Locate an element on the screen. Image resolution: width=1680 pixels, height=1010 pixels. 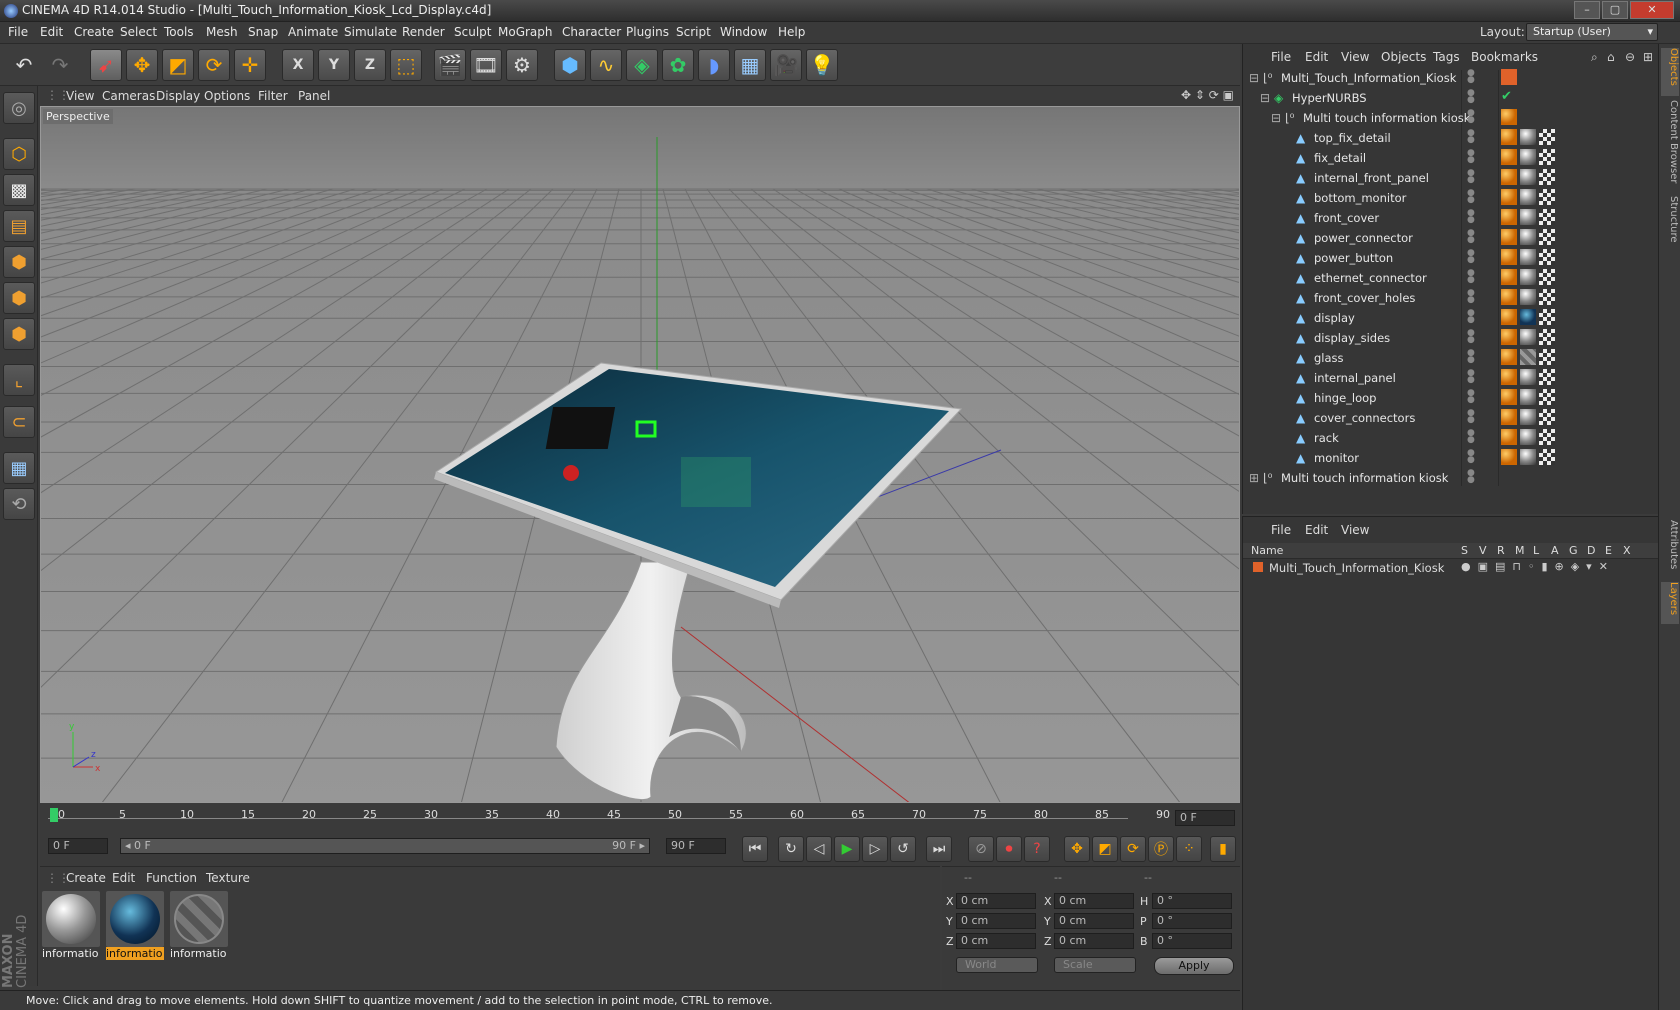
object-name: display is located at coordinates (1334, 318).